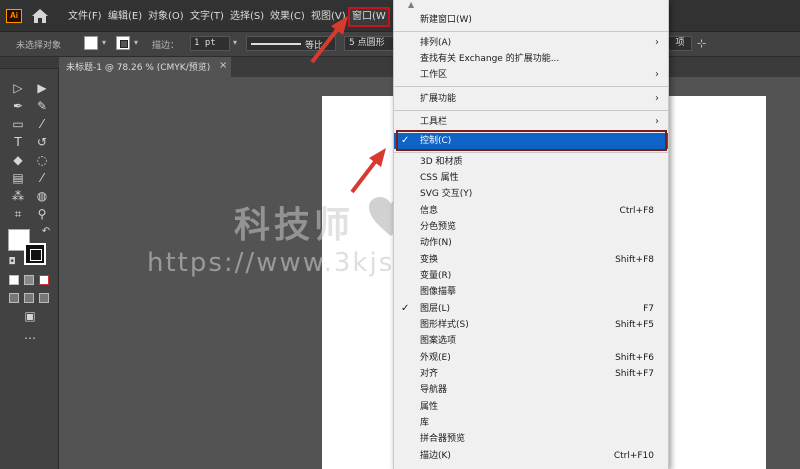  I want to click on brush-label: 5 点圆形, so click(367, 43).